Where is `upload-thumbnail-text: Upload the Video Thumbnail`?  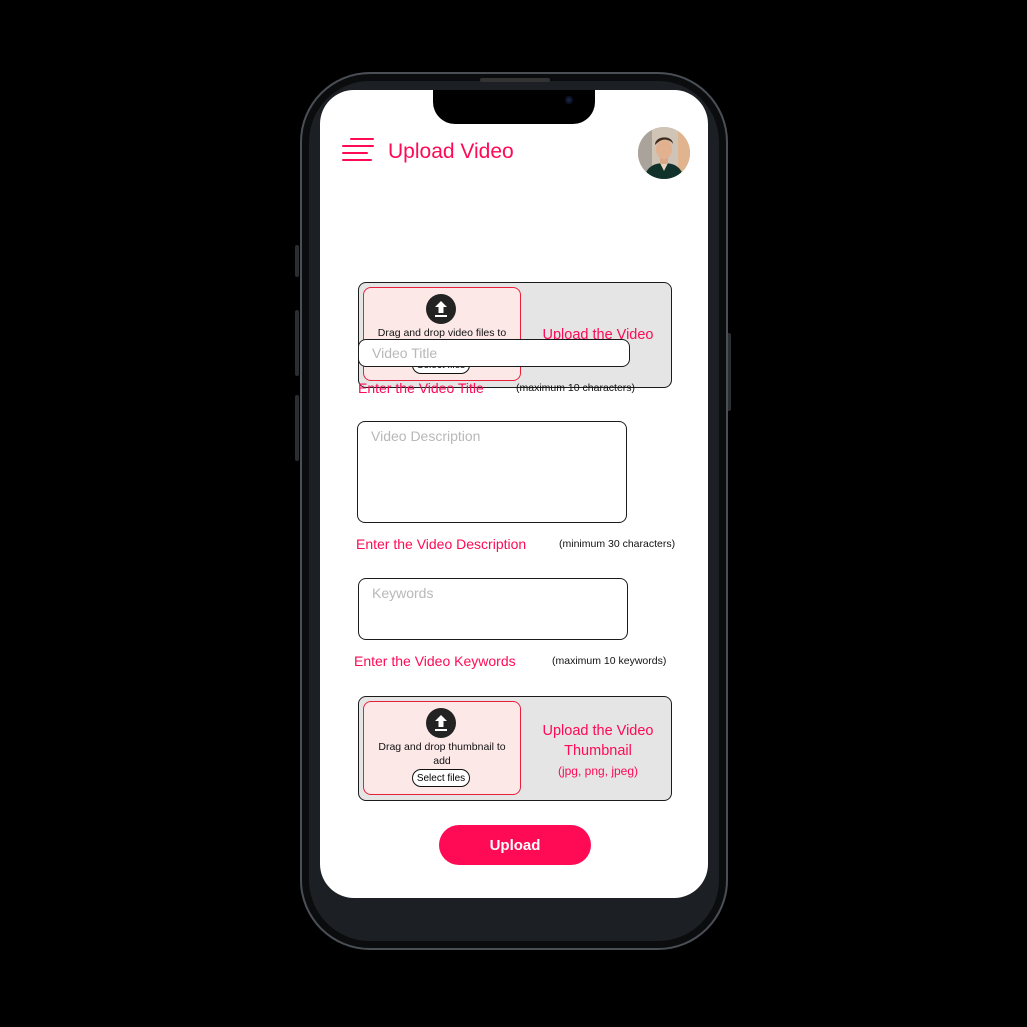 upload-thumbnail-text: Upload the Video Thumbnail is located at coordinates (598, 741).